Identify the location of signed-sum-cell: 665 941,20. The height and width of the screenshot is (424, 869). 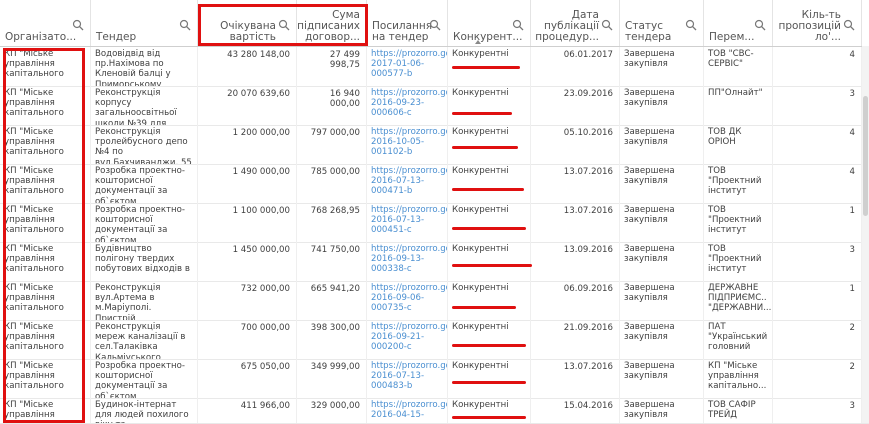
(332, 300).